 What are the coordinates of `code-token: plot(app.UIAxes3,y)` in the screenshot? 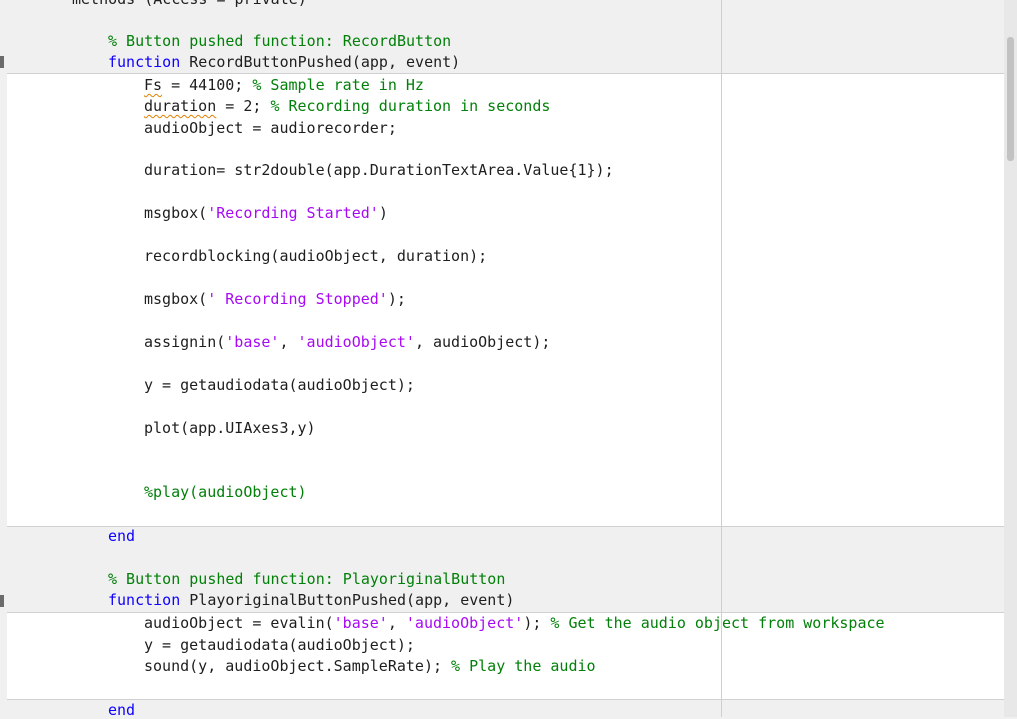 It's located at (230, 428).